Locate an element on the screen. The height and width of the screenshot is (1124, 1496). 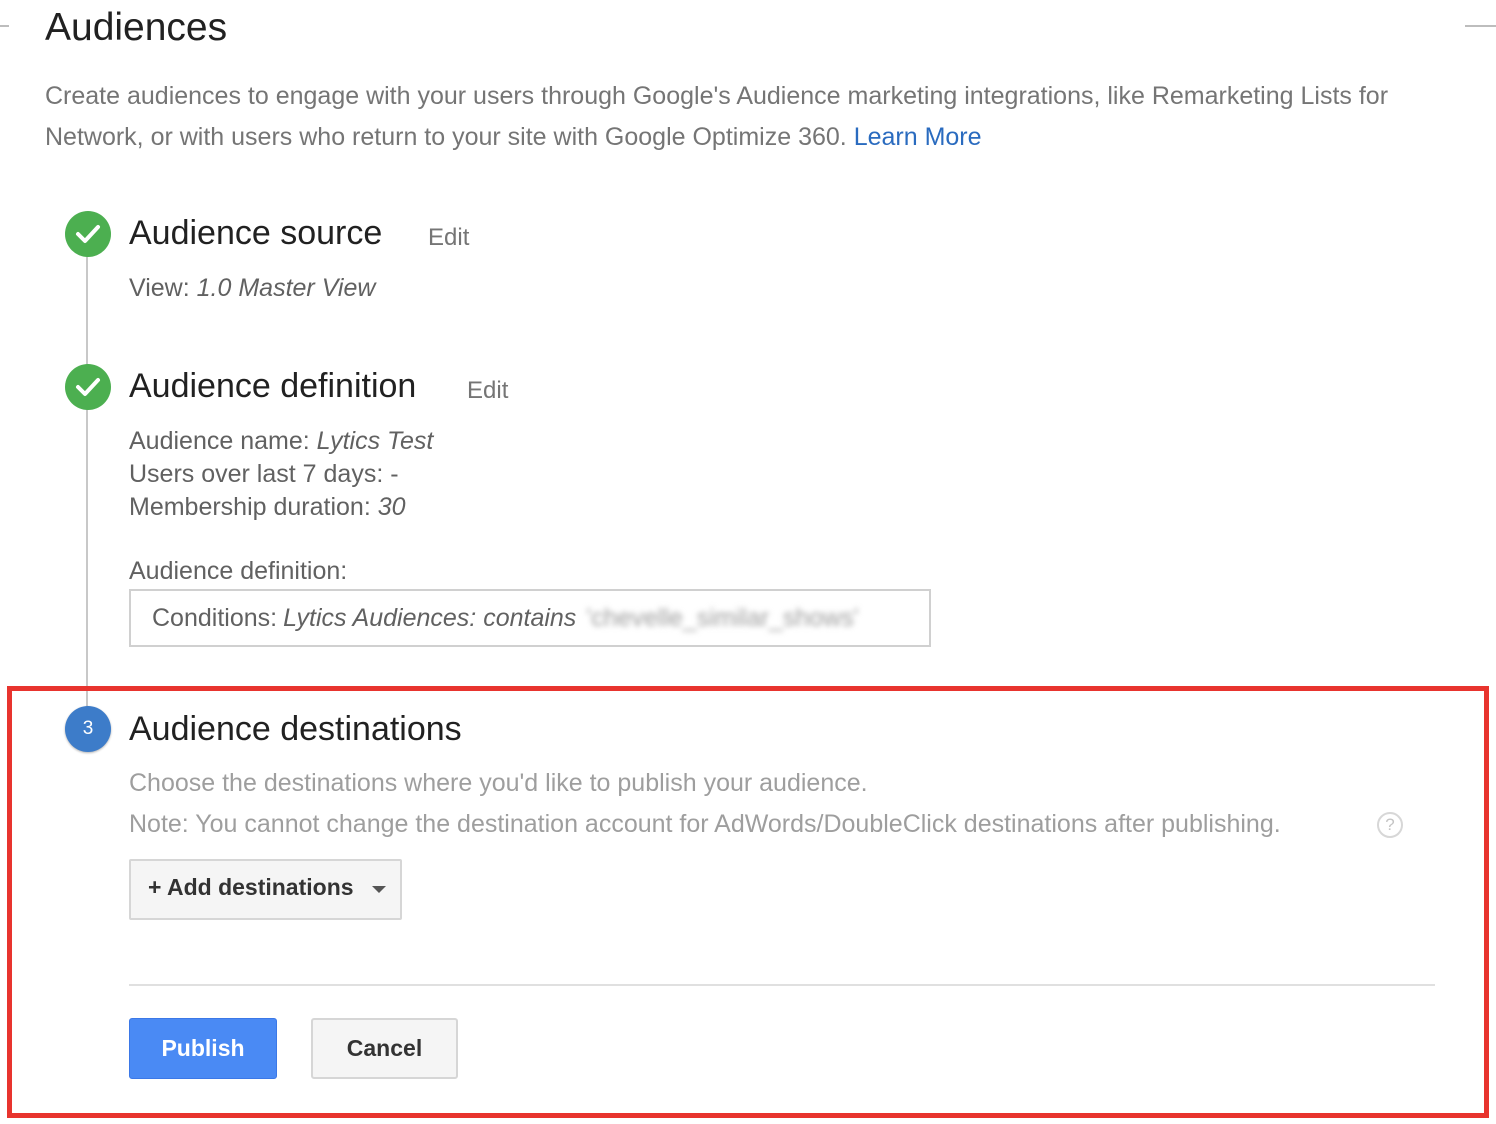
audience-name-value: Lytics Test is located at coordinates (375, 441).